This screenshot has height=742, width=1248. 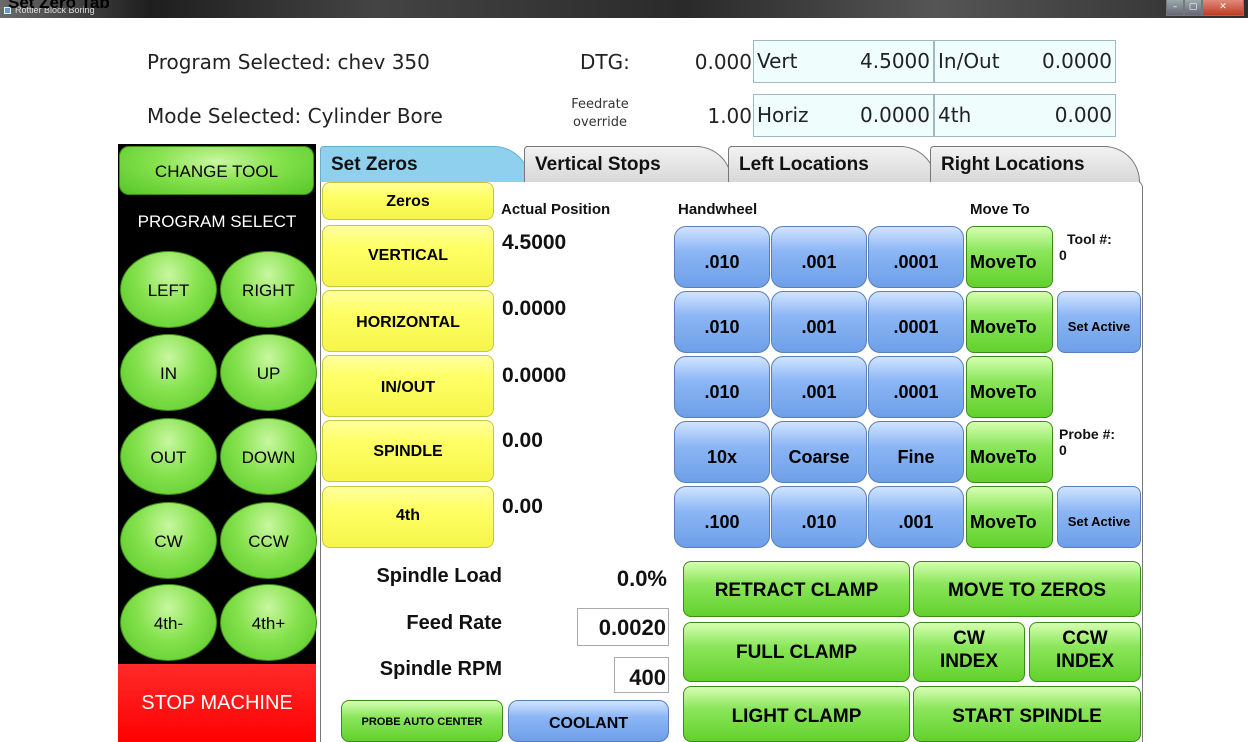 I want to click on set-active-tool-button: Set Active, so click(x=1099, y=322).